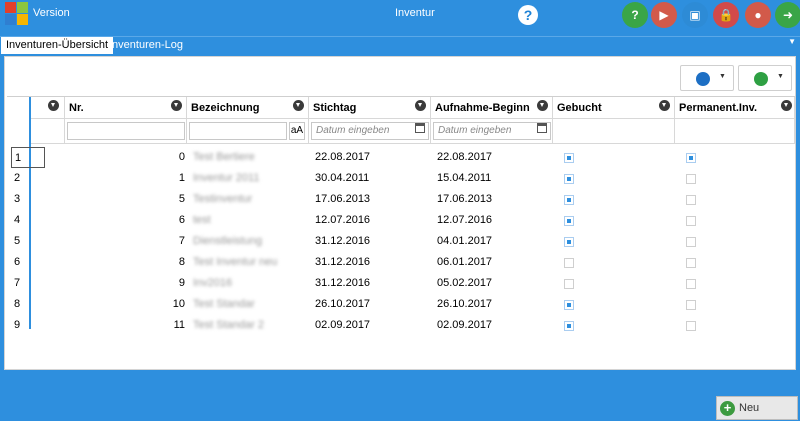 Image resolution: width=800 pixels, height=421 pixels. What do you see at coordinates (22, 19) in the screenshot?
I see `logo-tile-yellow` at bounding box center [22, 19].